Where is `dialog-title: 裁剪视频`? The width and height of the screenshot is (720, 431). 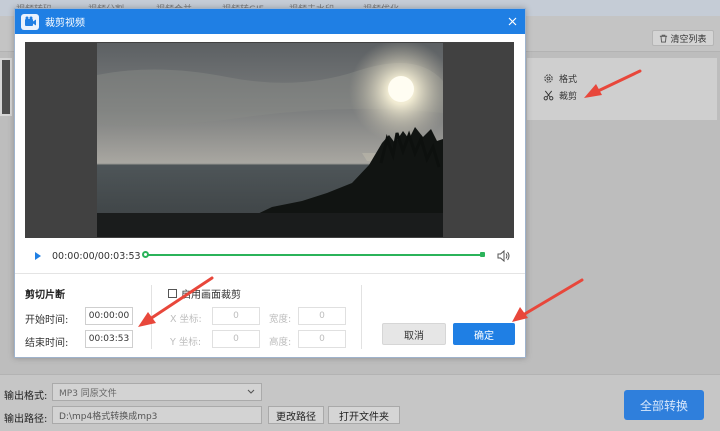 dialog-title: 裁剪视频 is located at coordinates (65, 23).